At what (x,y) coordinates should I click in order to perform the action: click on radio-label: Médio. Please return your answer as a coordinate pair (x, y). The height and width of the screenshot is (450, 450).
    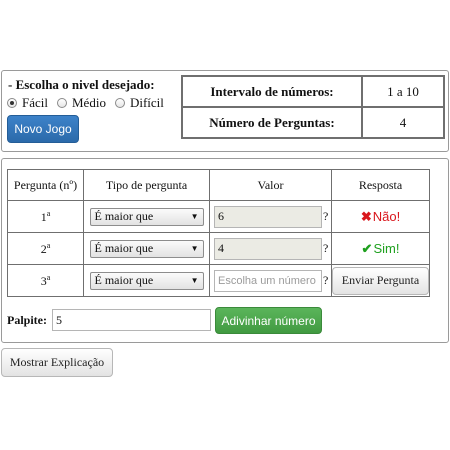
    Looking at the image, I should click on (89, 102).